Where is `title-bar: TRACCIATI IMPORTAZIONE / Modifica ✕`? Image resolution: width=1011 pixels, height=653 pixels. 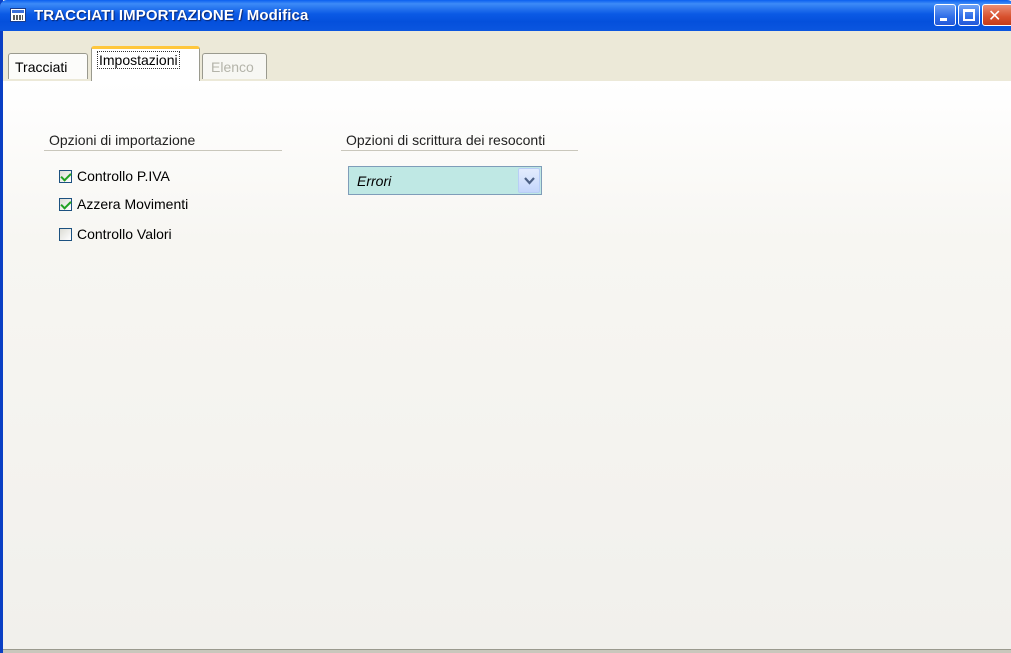
title-bar: TRACCIATI IMPORTAZIONE / Modifica ✕ is located at coordinates (505, 15).